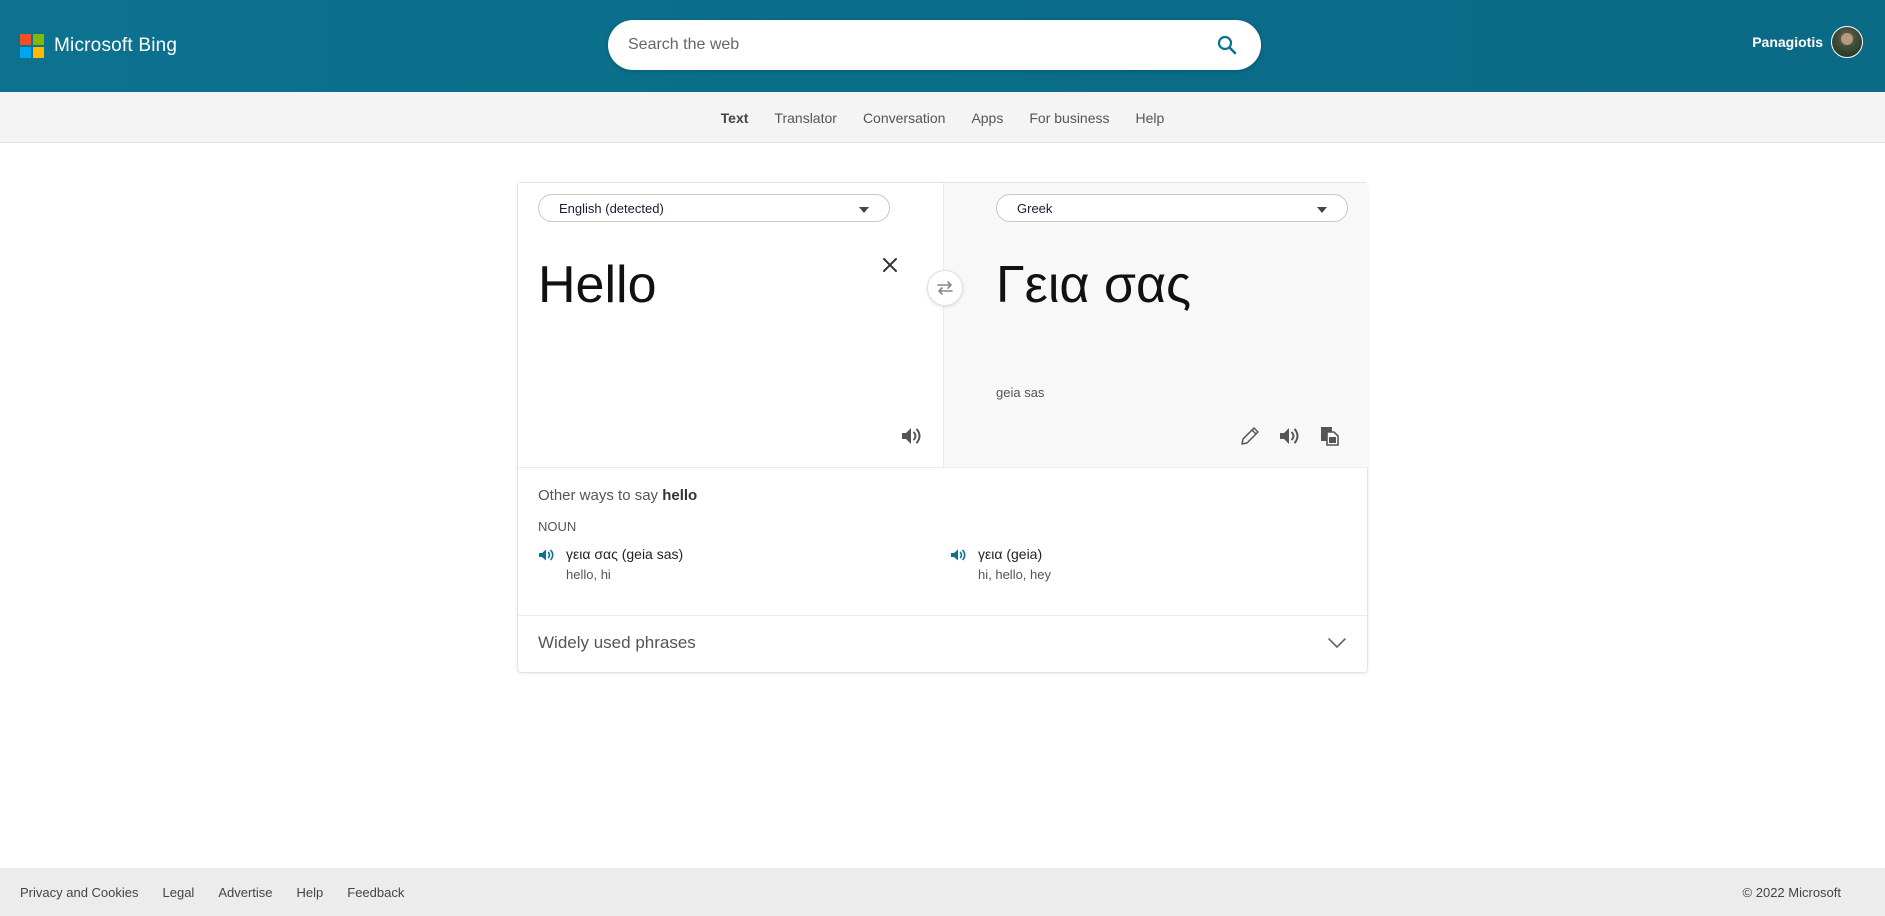 This screenshot has width=1885, height=916. I want to click on widely-used-phrases-label: Widely used phrases, so click(617, 642).